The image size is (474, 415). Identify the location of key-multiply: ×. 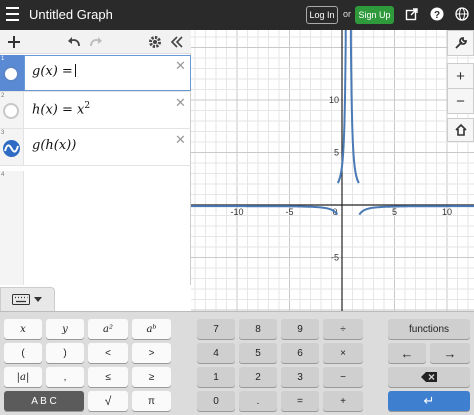
(343, 353).